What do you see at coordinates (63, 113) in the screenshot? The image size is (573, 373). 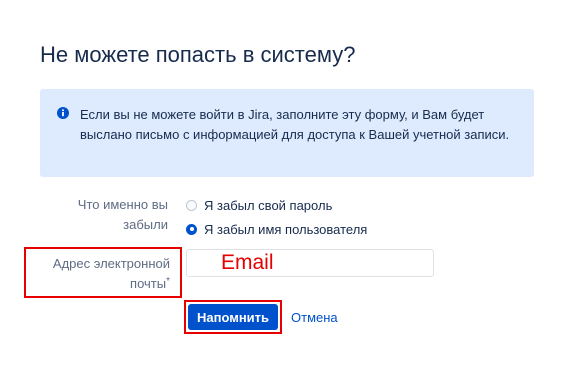 I see `info-icon` at bounding box center [63, 113].